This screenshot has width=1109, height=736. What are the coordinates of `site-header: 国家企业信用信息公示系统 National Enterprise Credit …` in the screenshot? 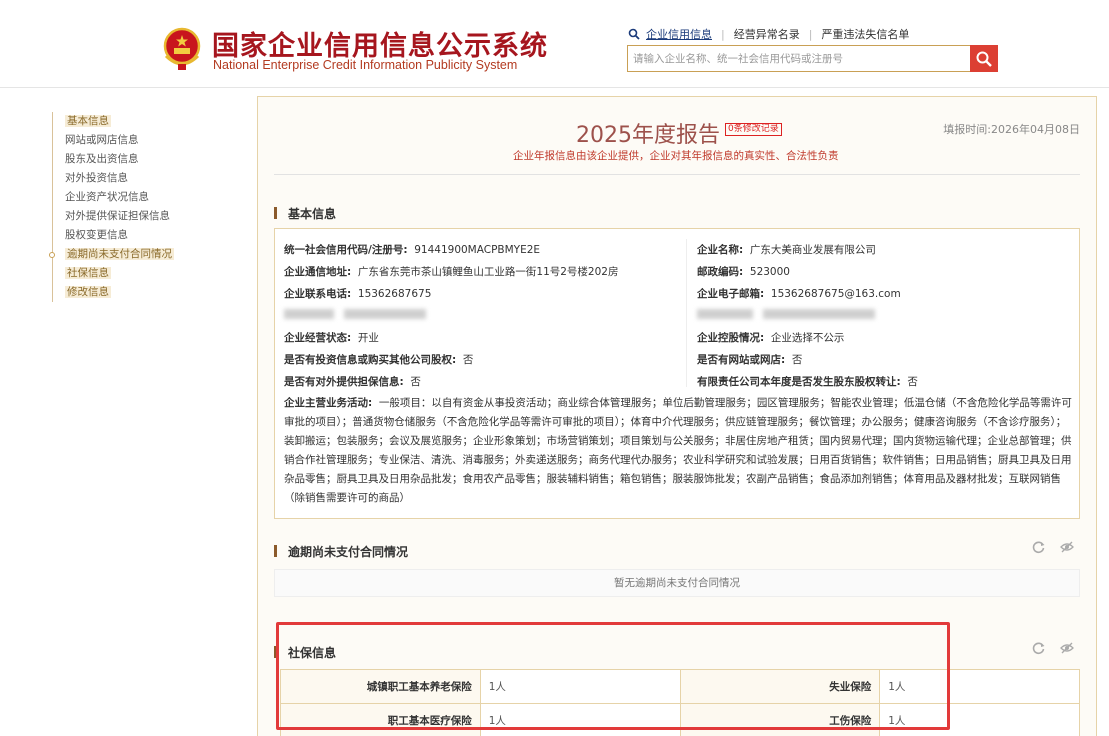 It's located at (554, 44).